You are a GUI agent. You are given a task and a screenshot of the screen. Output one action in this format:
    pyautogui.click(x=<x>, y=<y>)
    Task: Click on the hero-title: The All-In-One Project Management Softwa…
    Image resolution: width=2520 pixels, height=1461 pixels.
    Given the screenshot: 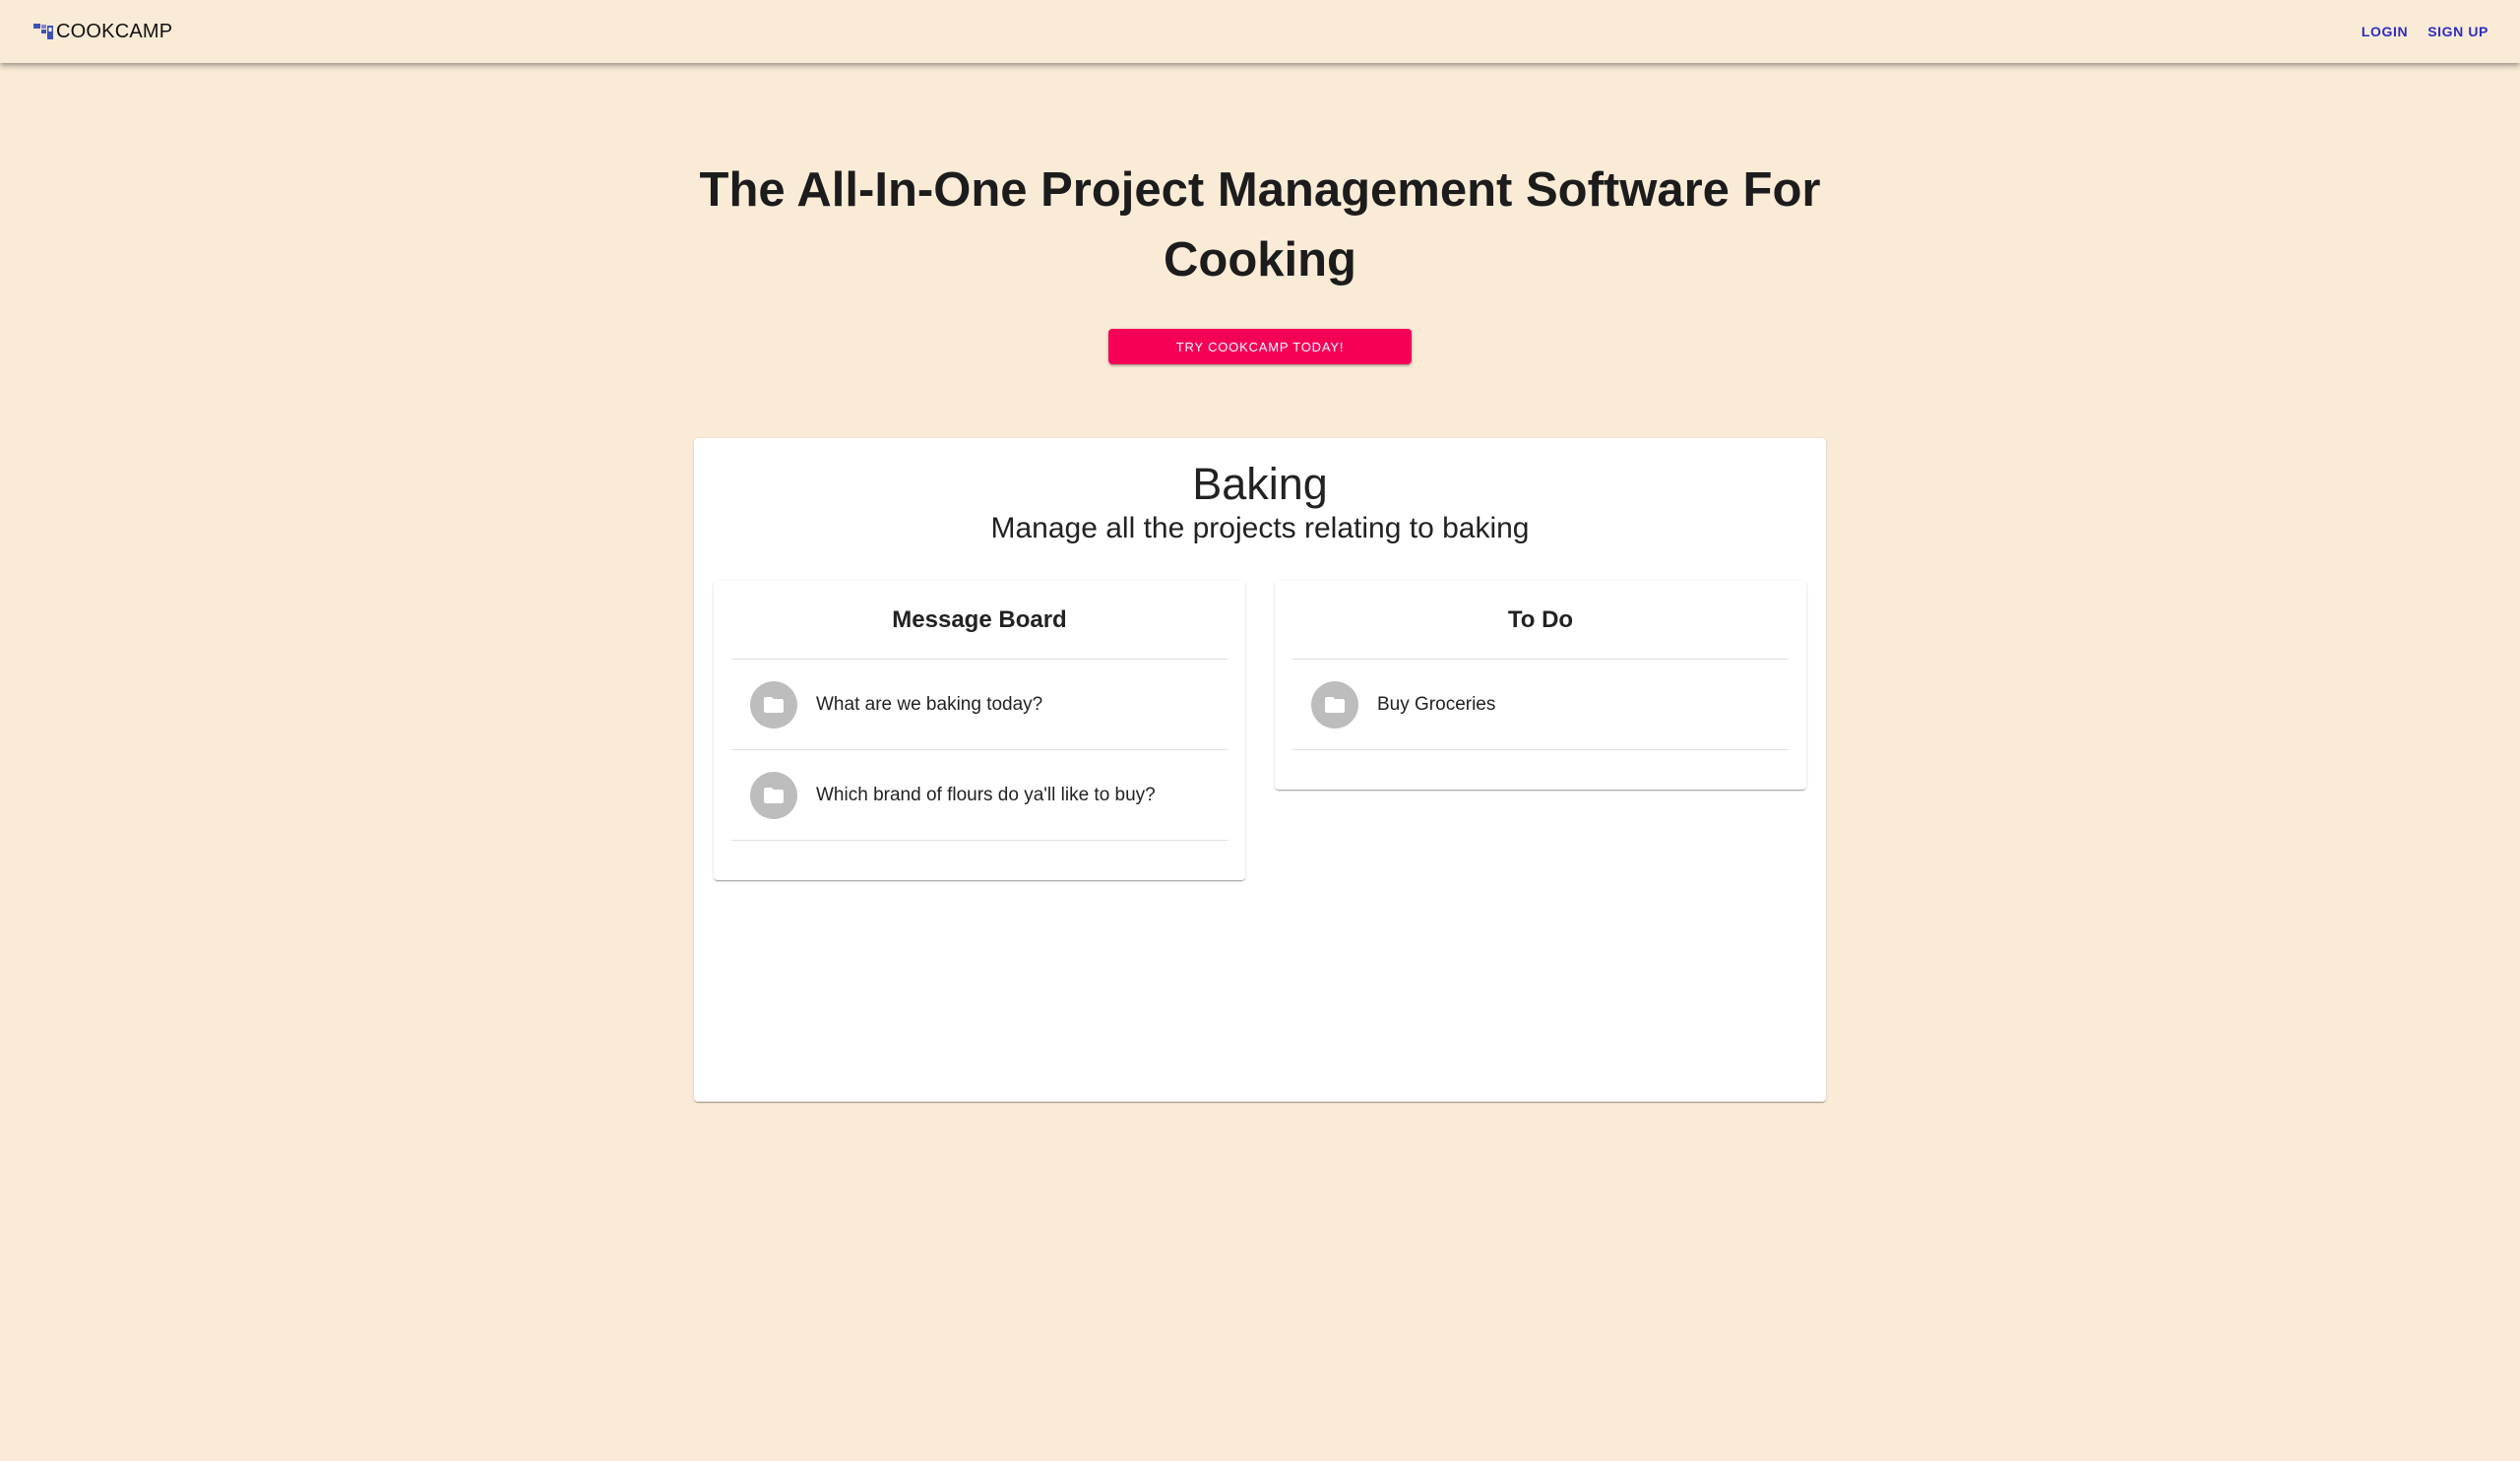 What is the action you would take?
    pyautogui.click(x=1260, y=224)
    